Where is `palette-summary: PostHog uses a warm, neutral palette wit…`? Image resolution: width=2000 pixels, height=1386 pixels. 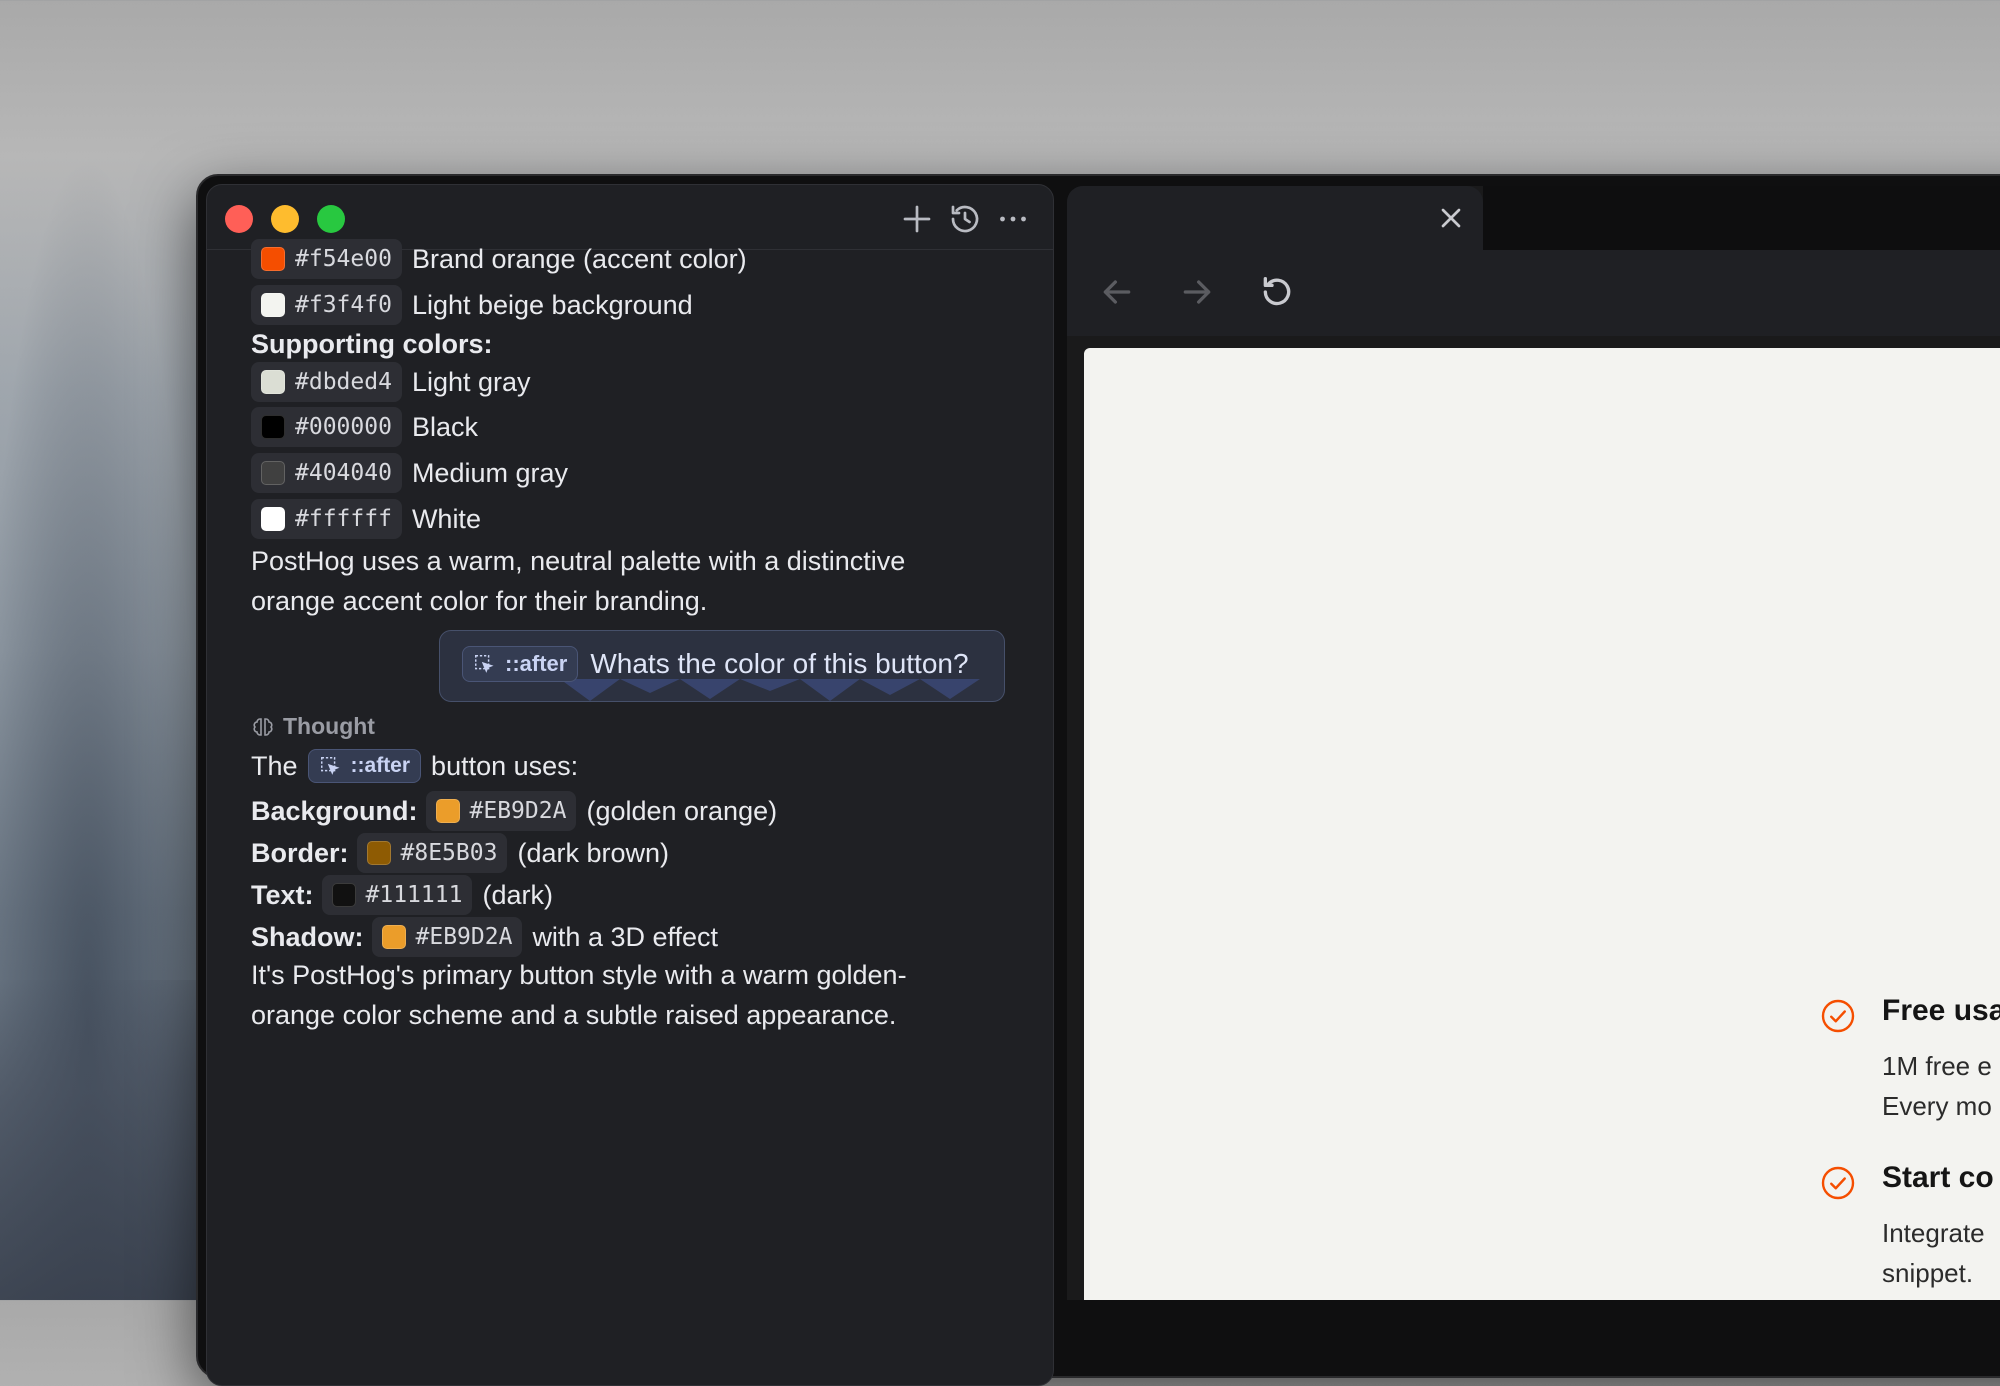 palette-summary: PostHog uses a warm, neutral palette wit… is located at coordinates (631, 581).